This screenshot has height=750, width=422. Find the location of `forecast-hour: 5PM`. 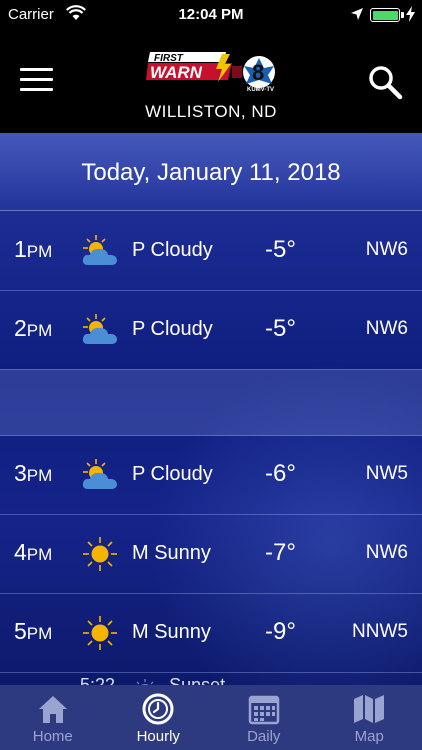

forecast-hour: 5PM is located at coordinates (33, 631).